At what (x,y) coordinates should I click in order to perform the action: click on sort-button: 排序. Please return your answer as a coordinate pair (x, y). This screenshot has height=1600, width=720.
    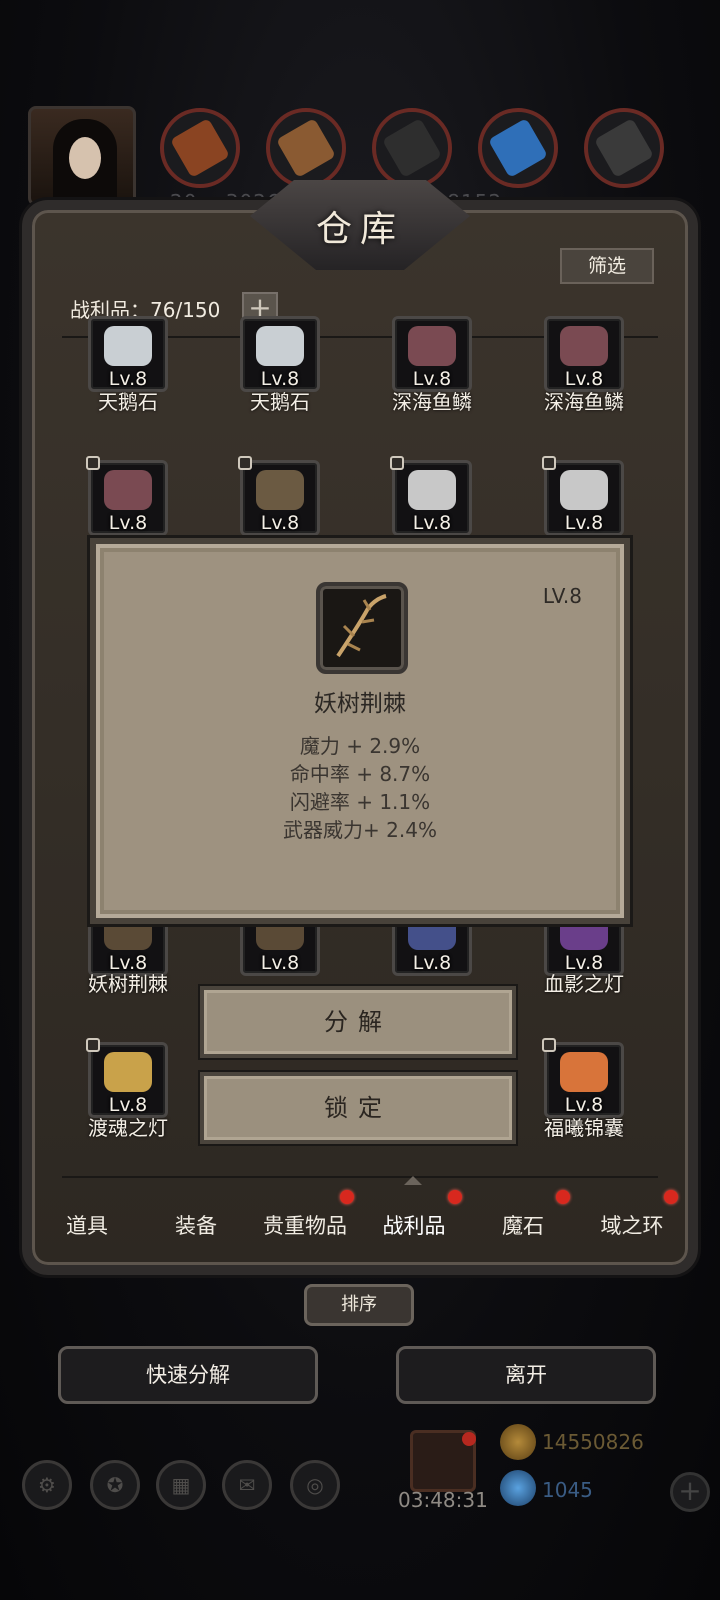
    Looking at the image, I should click on (359, 1305).